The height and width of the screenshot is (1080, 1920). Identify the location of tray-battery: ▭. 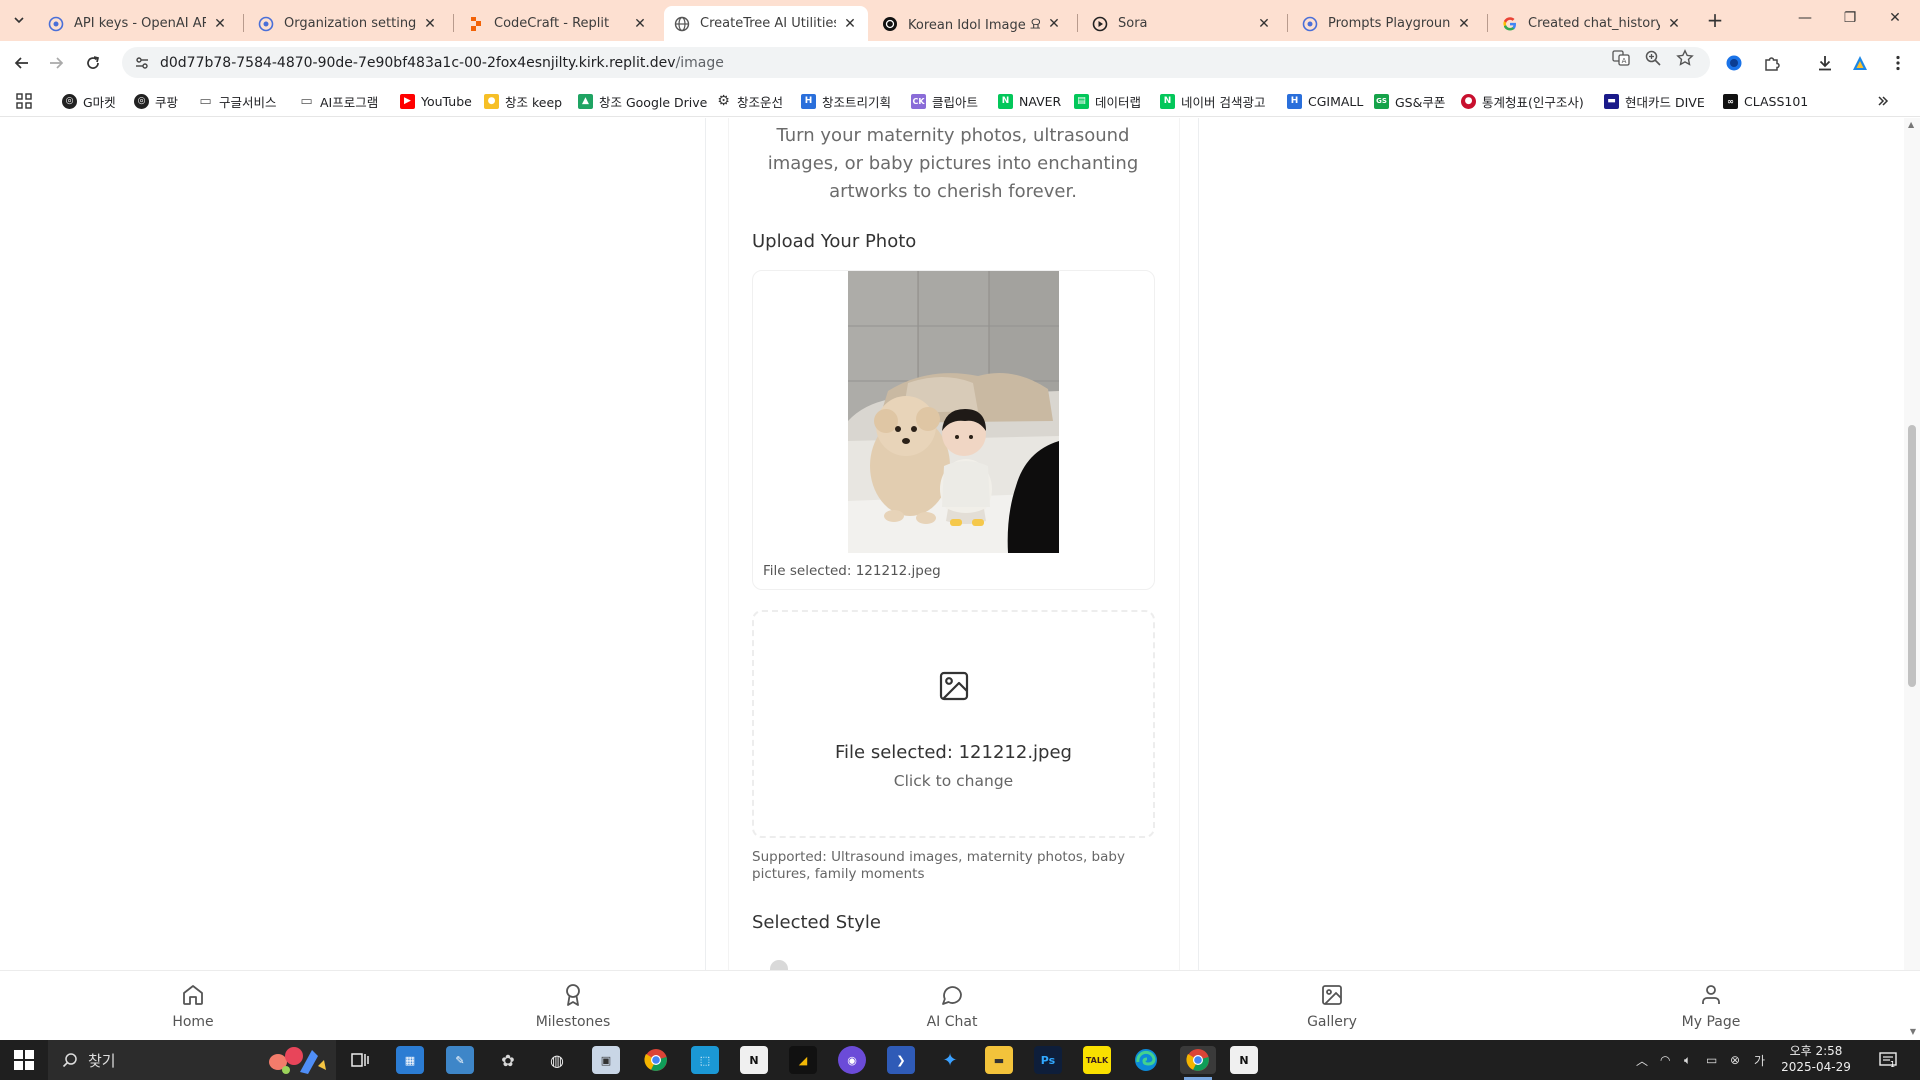
(1711, 1060).